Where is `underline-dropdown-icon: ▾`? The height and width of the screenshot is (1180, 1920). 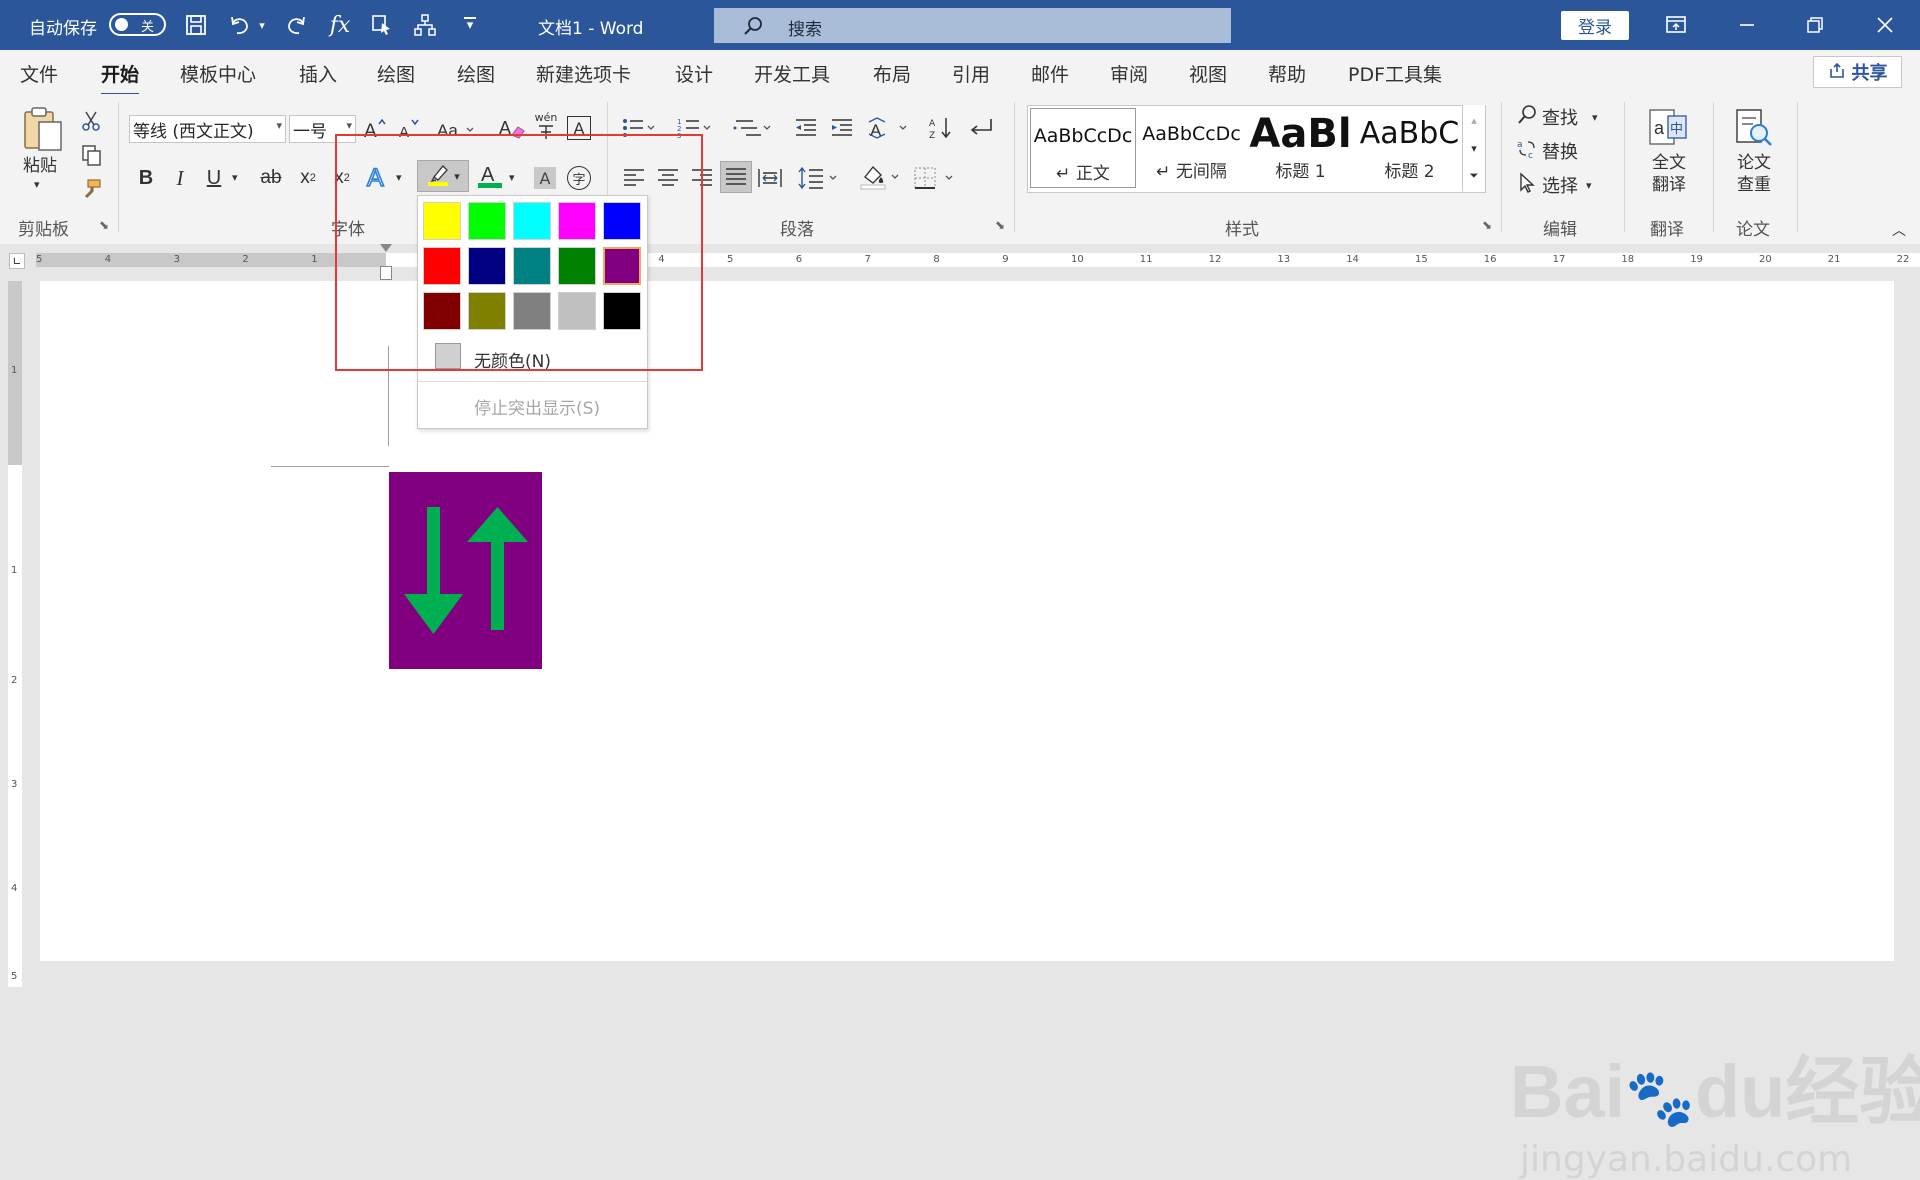
underline-dropdown-icon: ▾ is located at coordinates (235, 177).